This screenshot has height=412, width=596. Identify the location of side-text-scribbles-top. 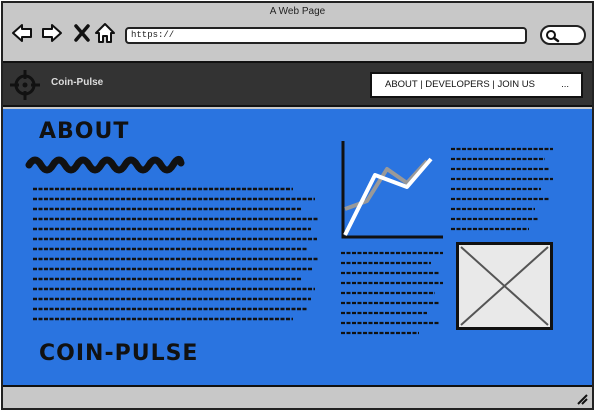
(502, 189).